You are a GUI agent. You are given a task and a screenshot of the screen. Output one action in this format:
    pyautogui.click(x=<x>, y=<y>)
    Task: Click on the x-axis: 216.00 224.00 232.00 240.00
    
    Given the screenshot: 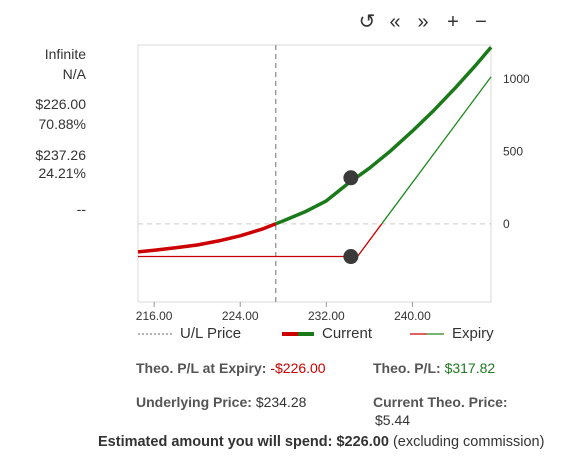 What is the action you would take?
    pyautogui.click(x=283, y=314)
    